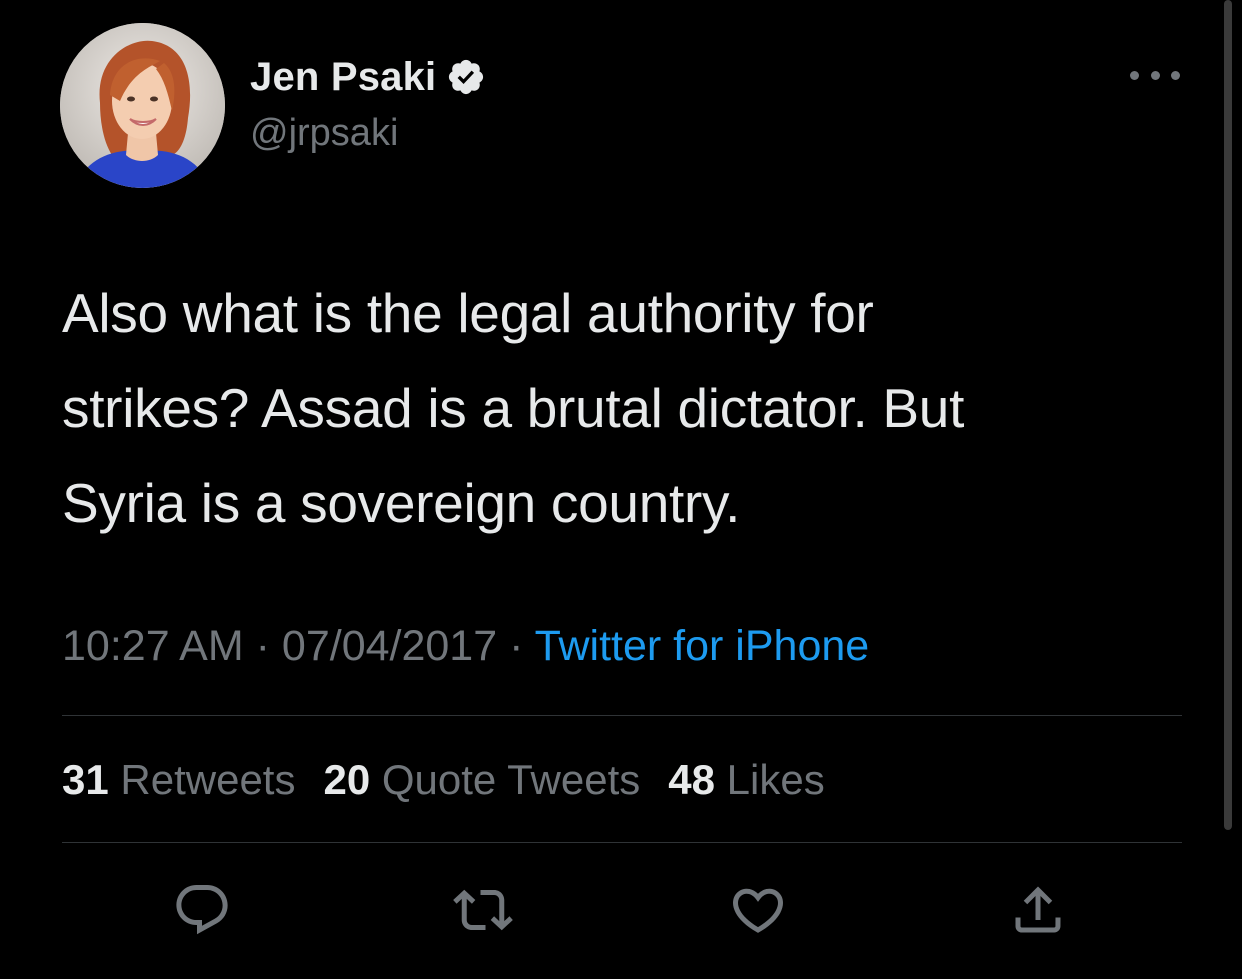  What do you see at coordinates (621, 910) in the screenshot?
I see `tweet-actions` at bounding box center [621, 910].